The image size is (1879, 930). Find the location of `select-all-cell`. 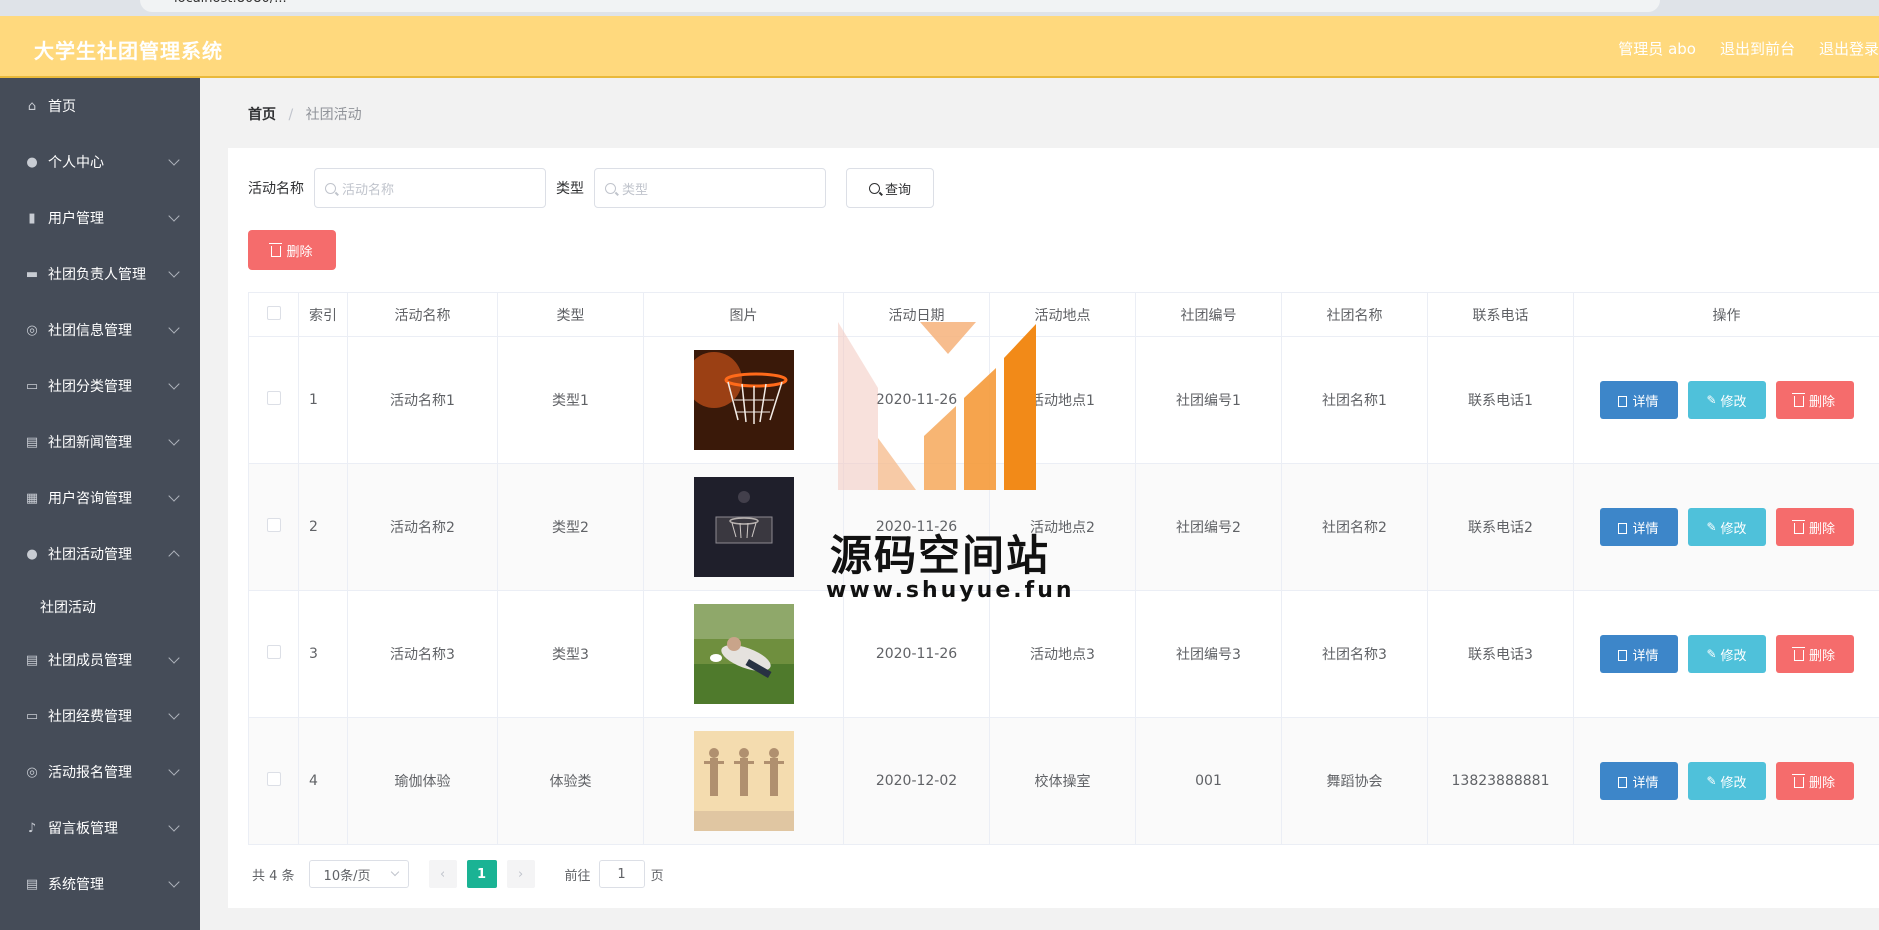

select-all-cell is located at coordinates (273, 314).